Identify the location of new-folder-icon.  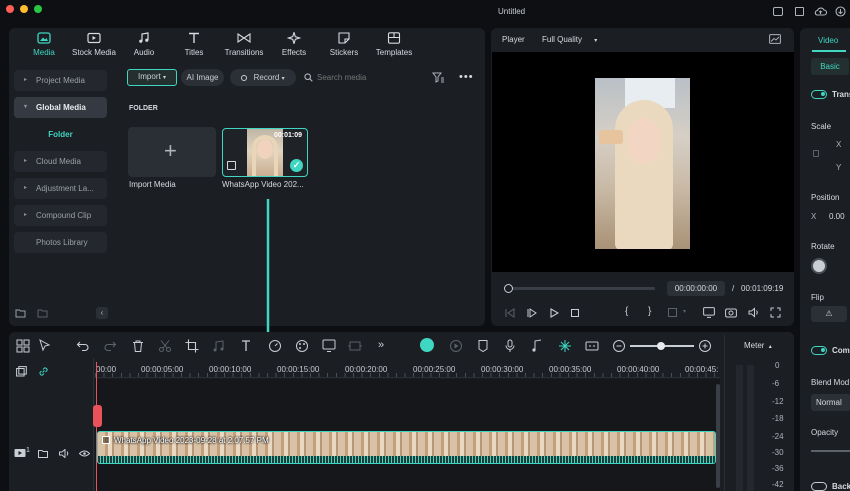
(20, 313).